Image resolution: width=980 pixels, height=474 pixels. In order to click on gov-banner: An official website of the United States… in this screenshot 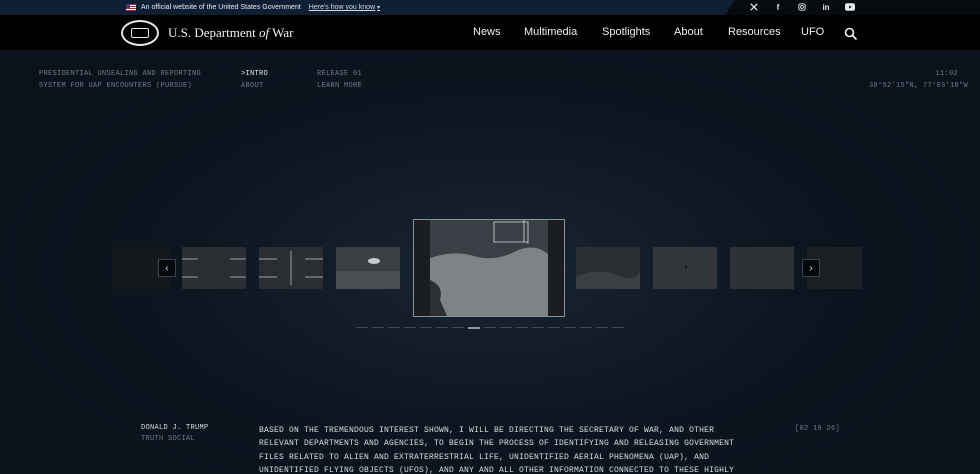, I will do `click(490, 7)`.